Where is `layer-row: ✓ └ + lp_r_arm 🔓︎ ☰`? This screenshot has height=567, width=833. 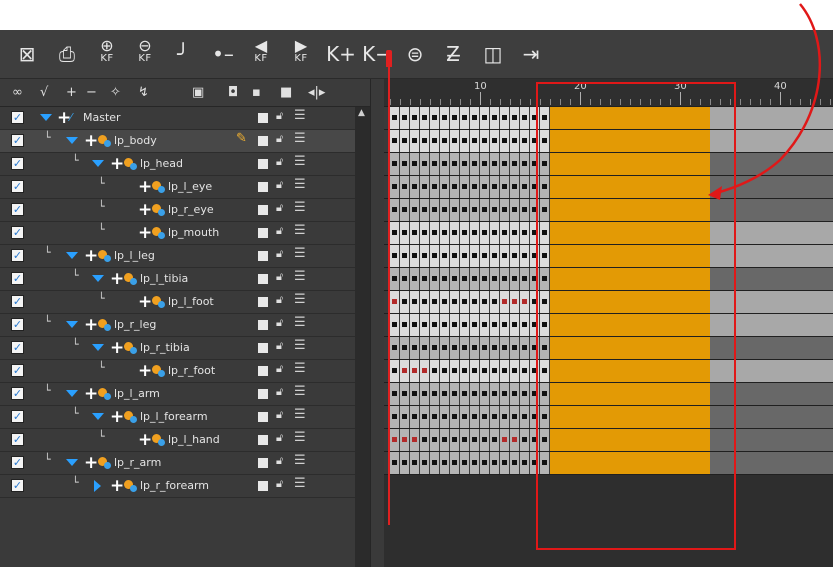
layer-row: ✓ └ + lp_r_arm 🔓︎ ☰ is located at coordinates (177, 463).